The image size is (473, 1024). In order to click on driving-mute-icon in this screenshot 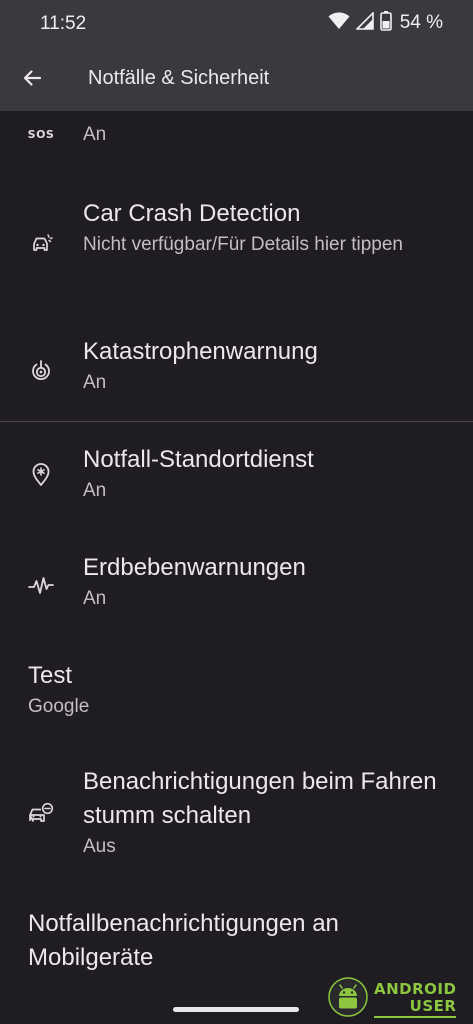, I will do `click(41, 814)`.